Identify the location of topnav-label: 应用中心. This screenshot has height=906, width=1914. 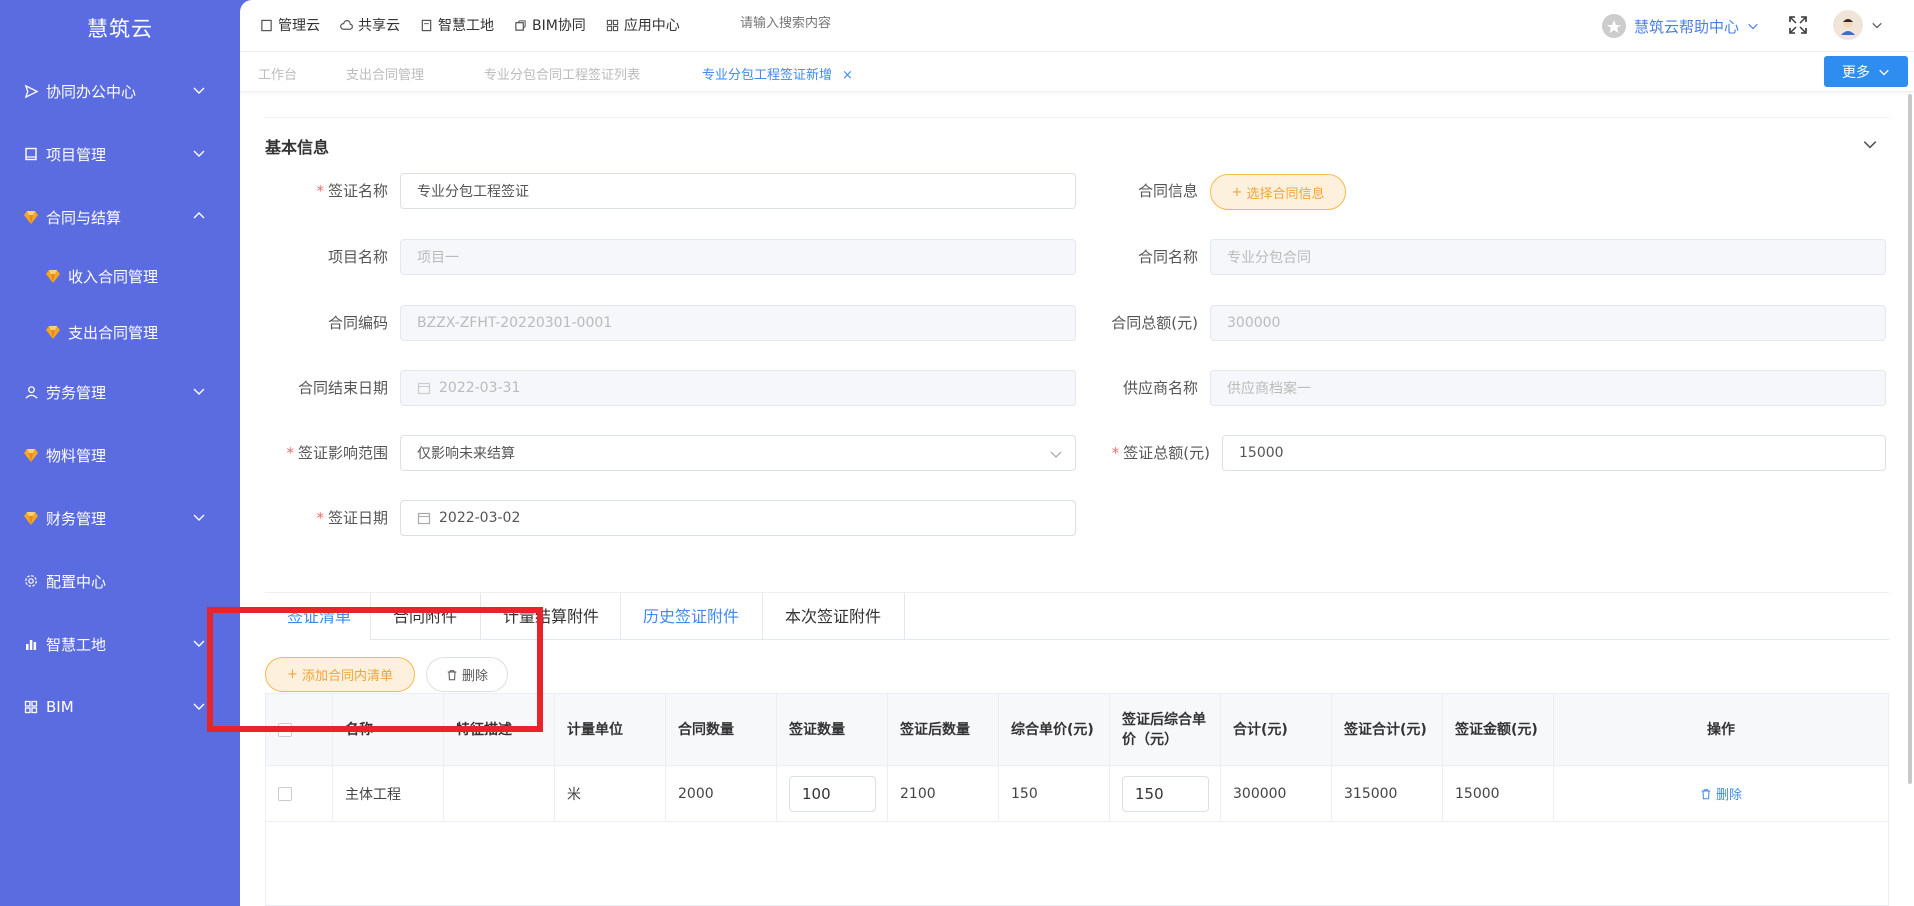
(651, 26).